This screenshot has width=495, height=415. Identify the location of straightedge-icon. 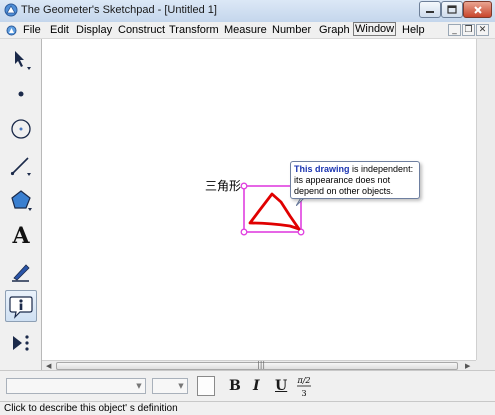
(20, 166).